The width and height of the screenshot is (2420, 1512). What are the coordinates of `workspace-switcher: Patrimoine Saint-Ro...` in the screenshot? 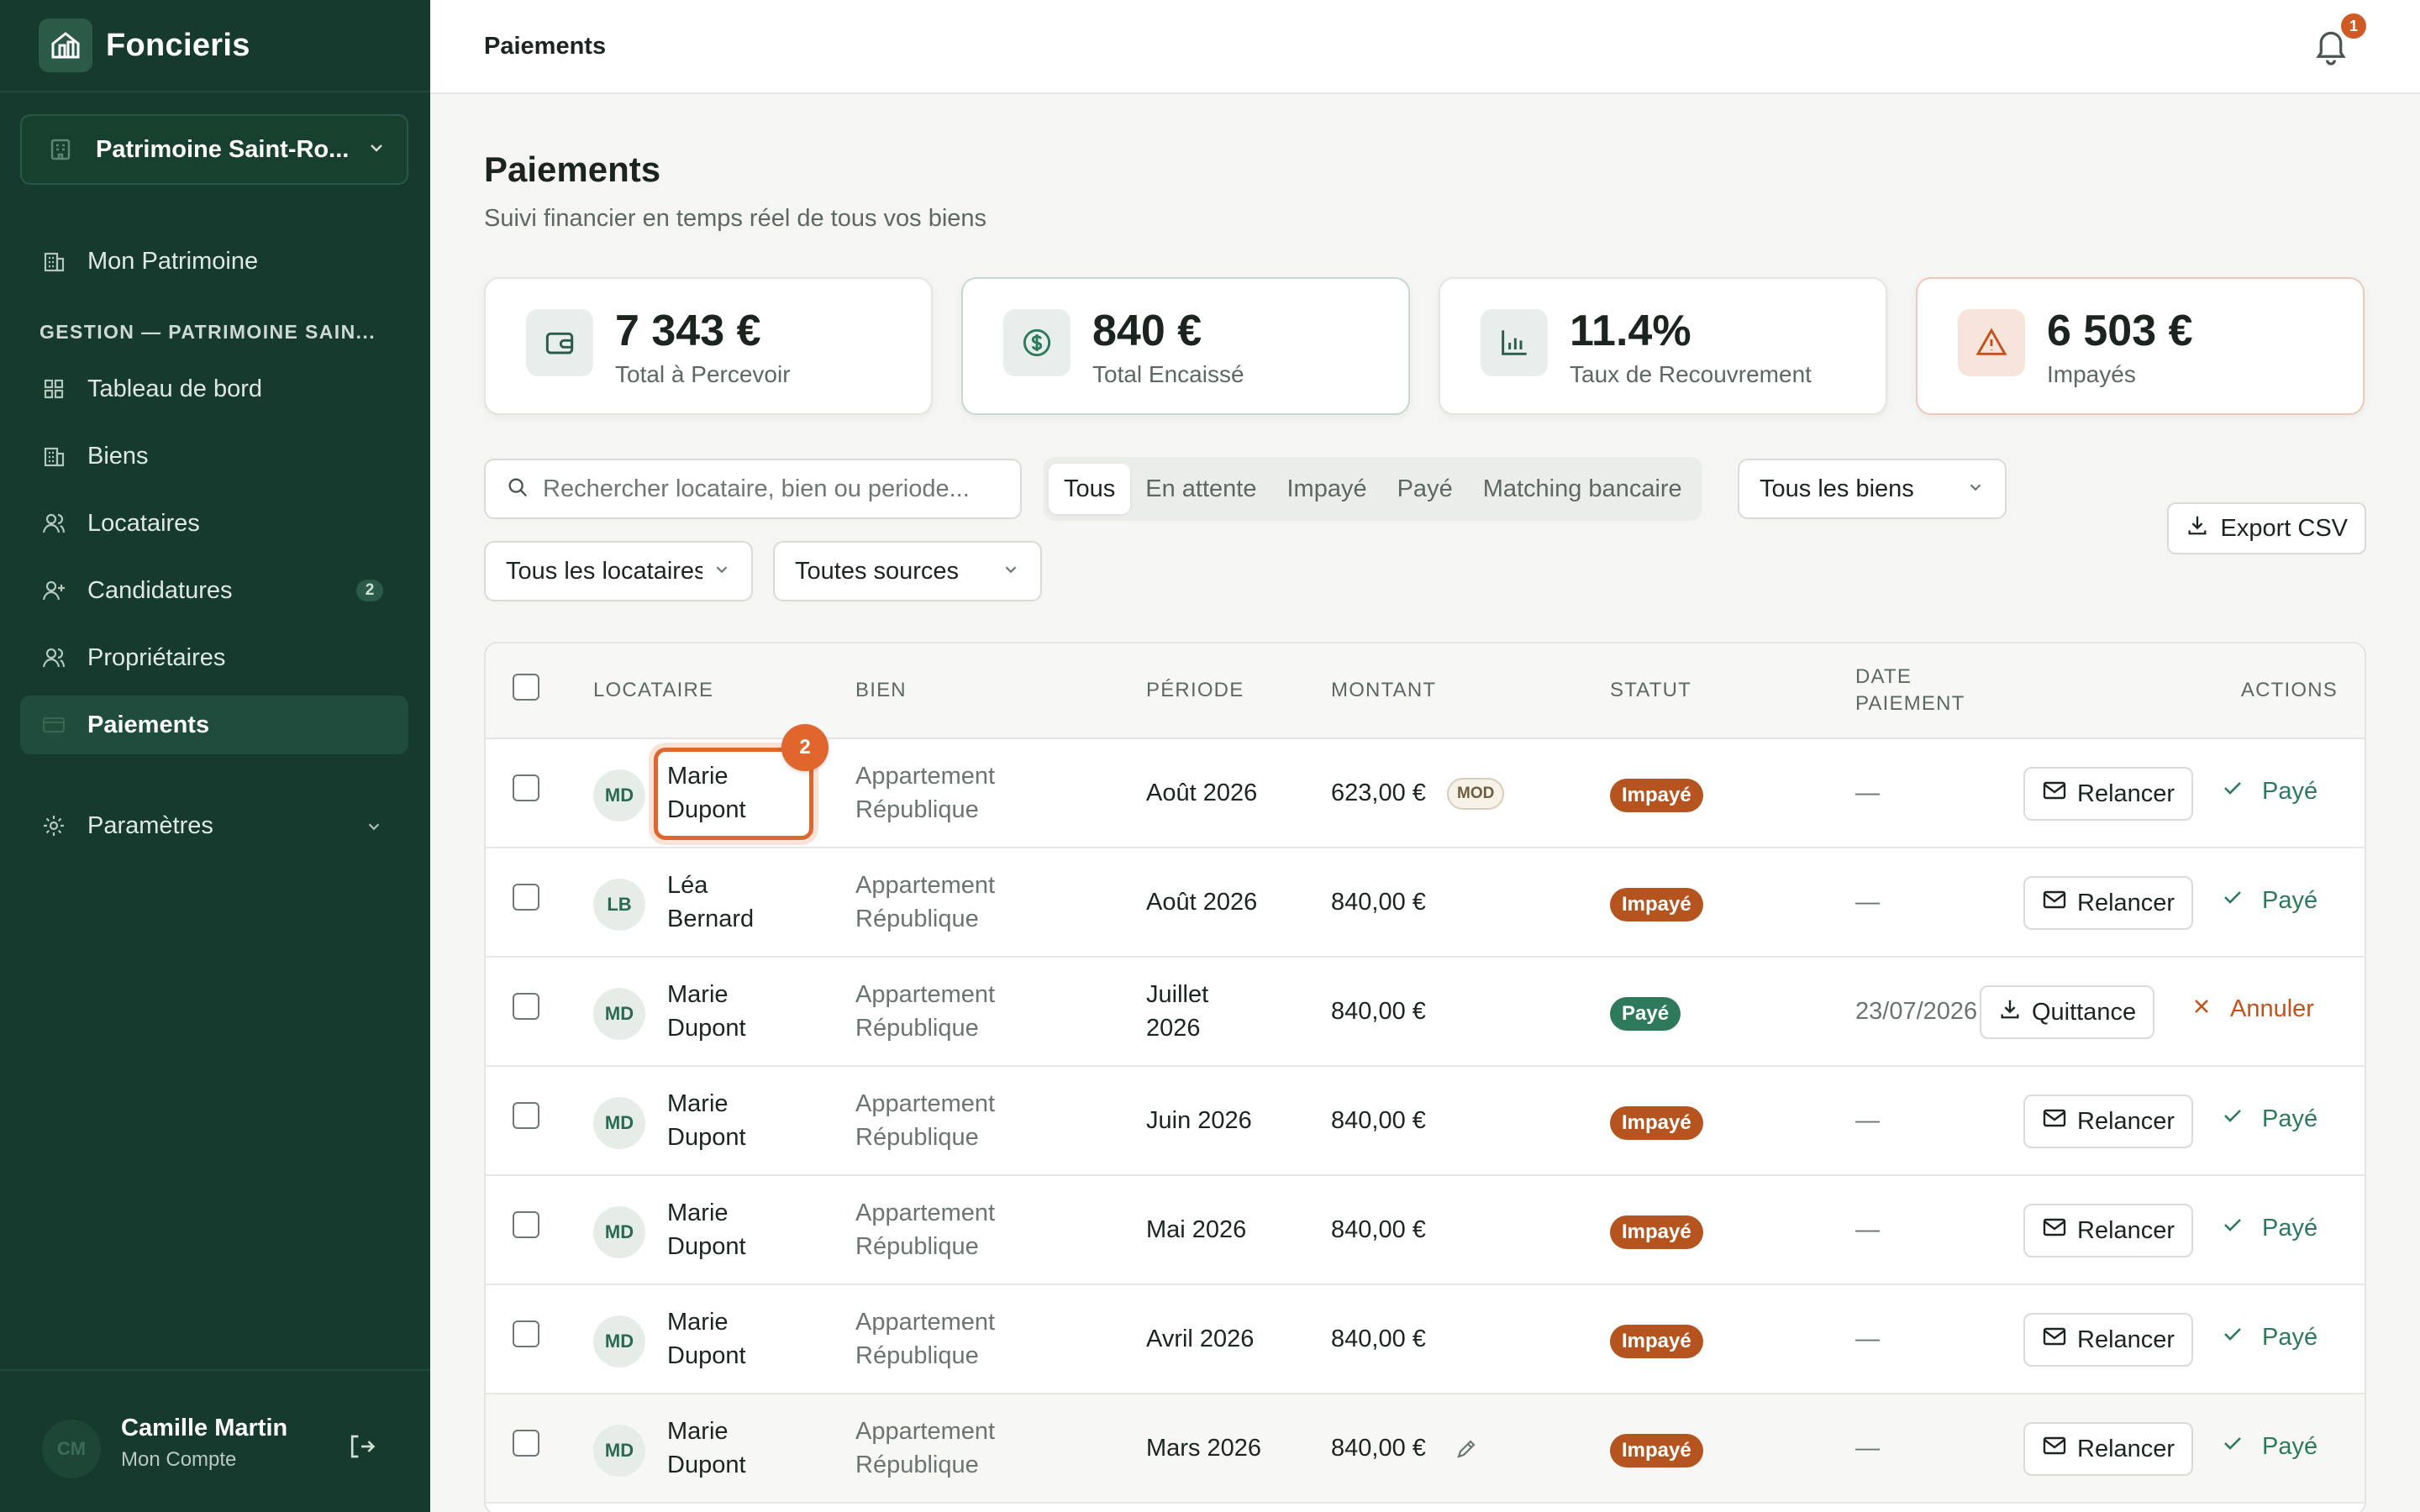 It's located at (214, 149).